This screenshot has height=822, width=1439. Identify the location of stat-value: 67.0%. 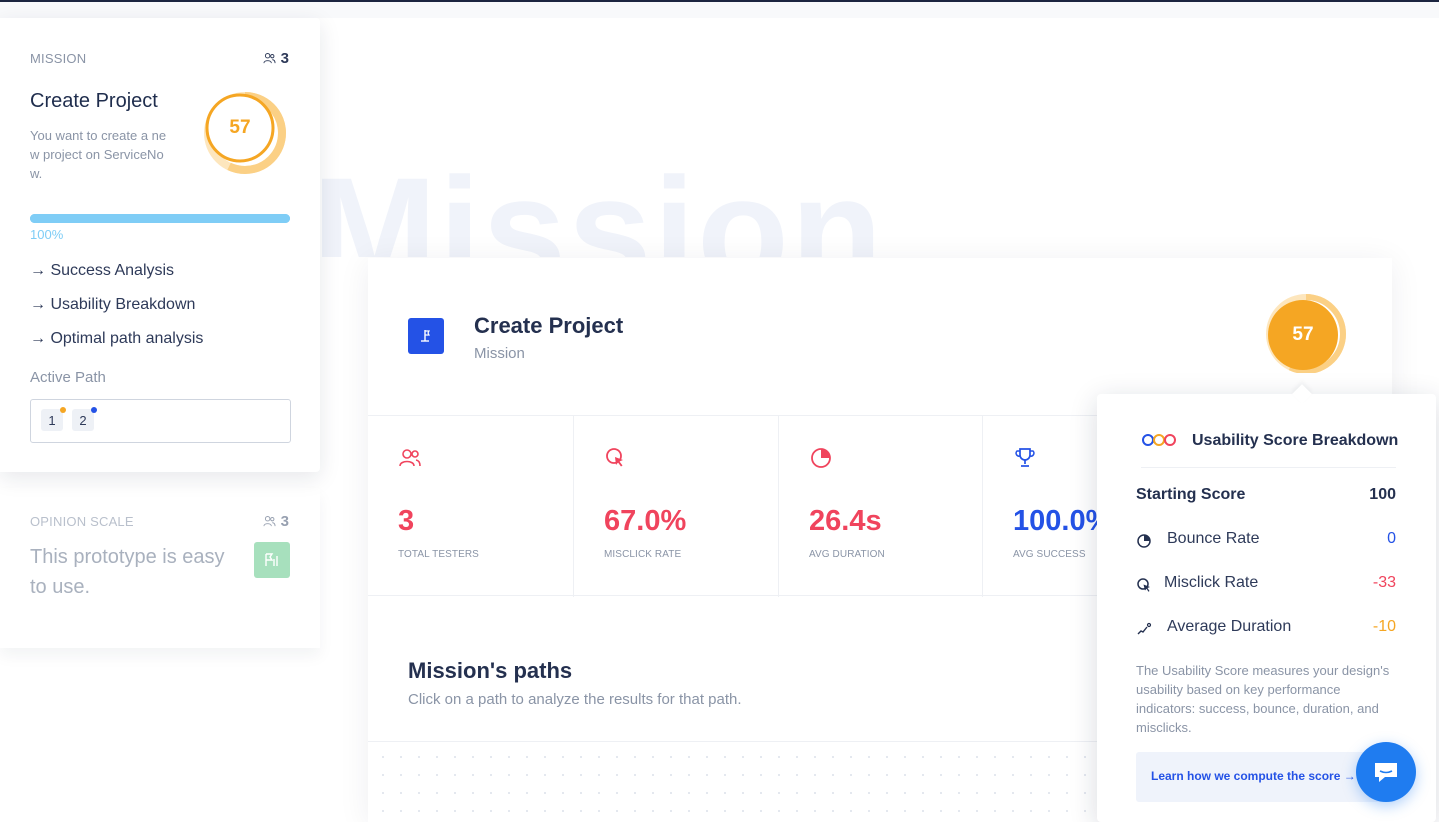
(645, 521).